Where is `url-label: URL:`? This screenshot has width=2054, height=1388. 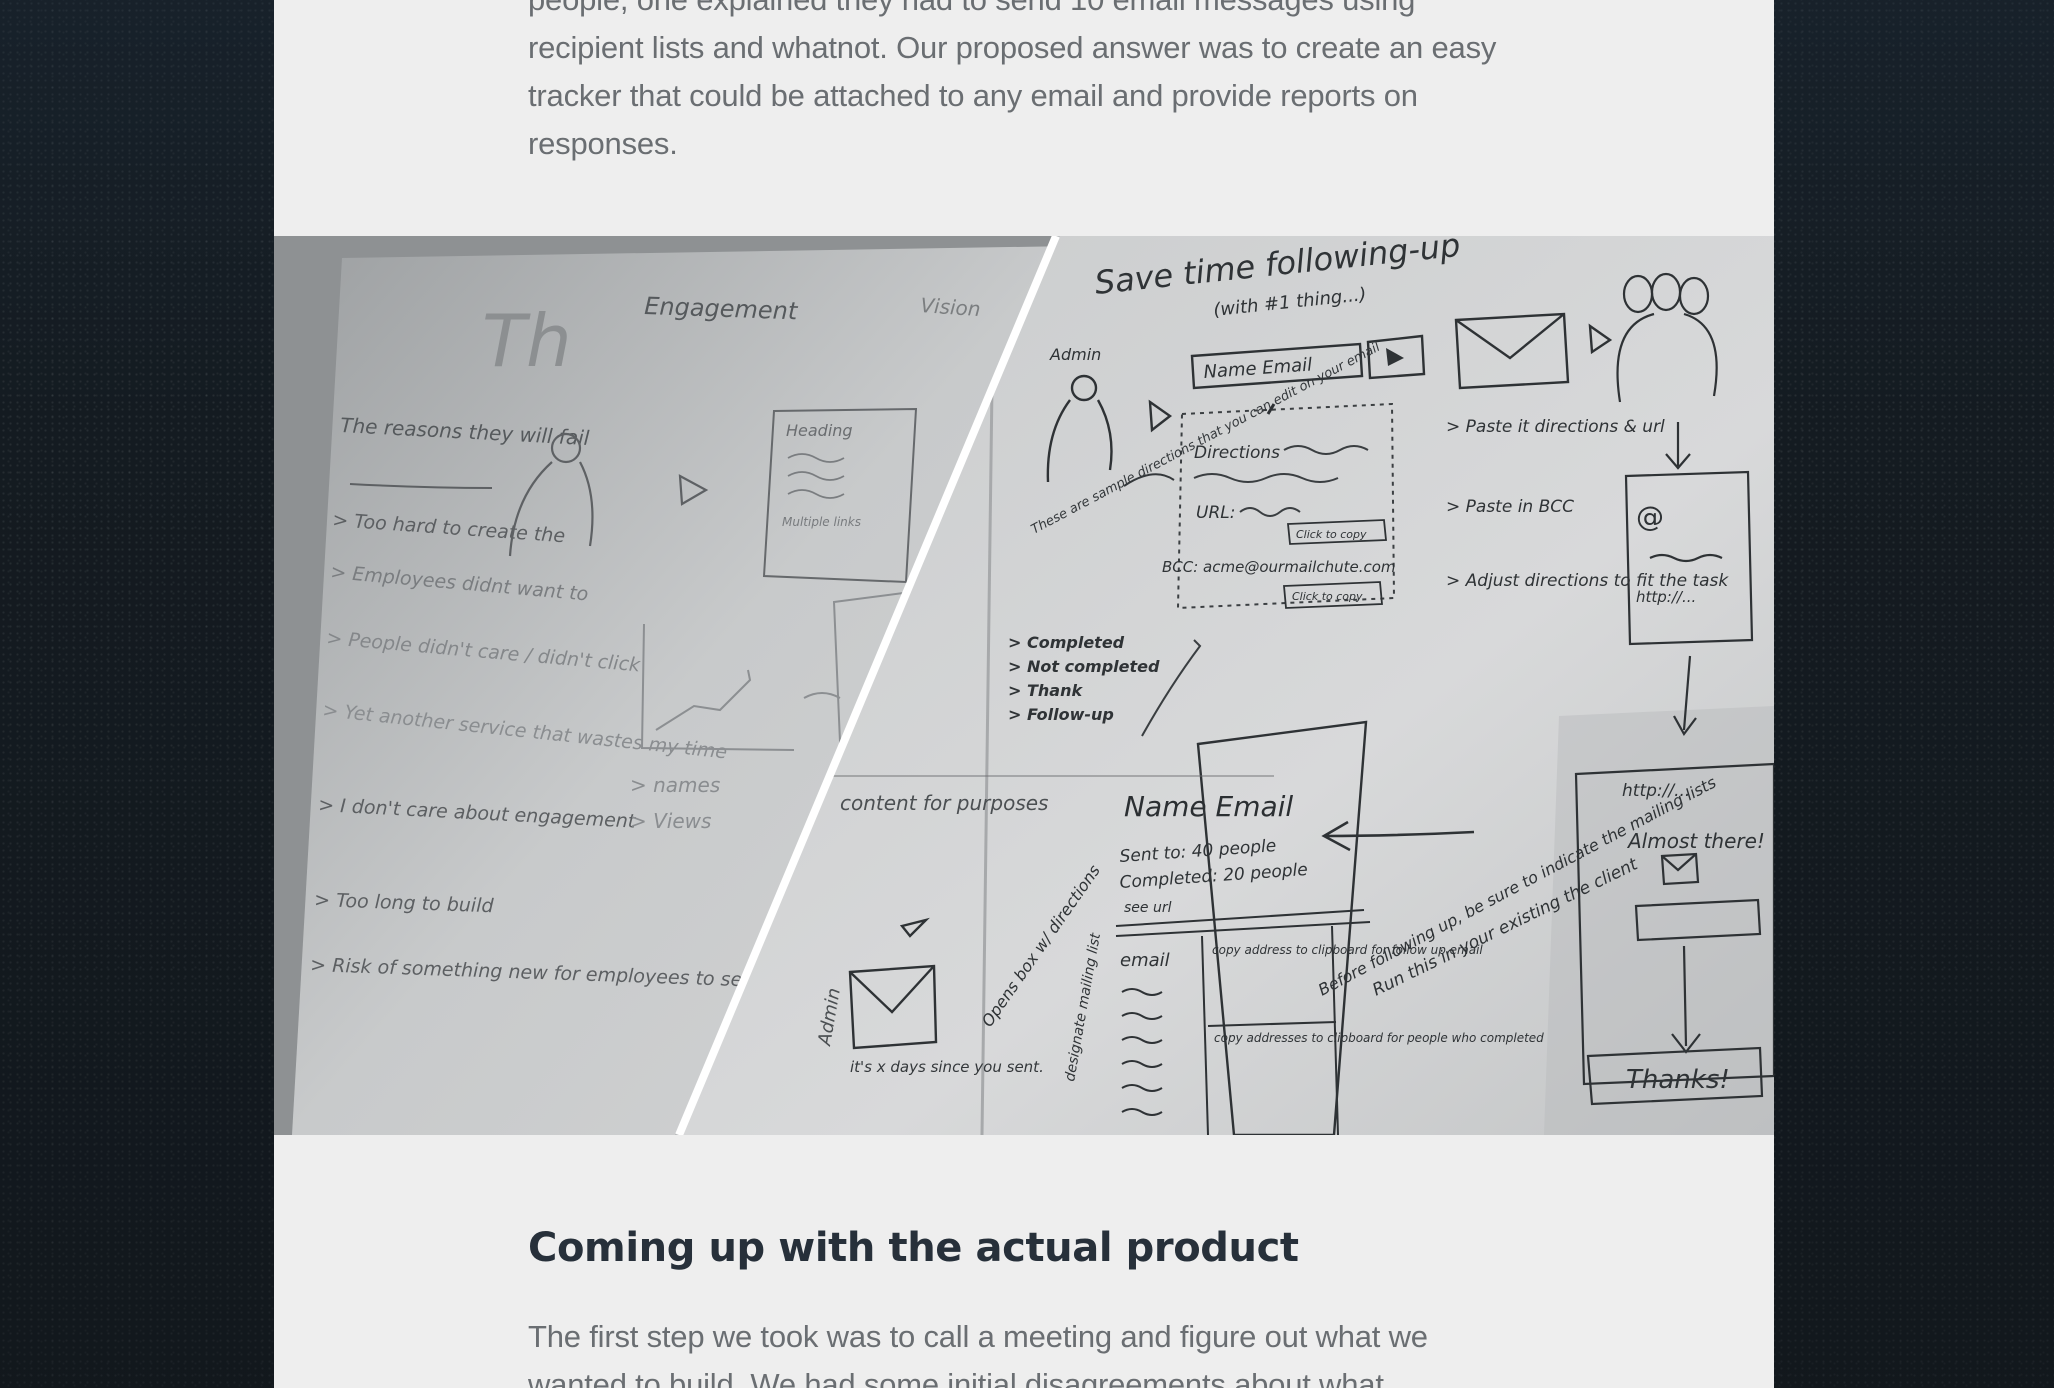 url-label: URL: is located at coordinates (1215, 513).